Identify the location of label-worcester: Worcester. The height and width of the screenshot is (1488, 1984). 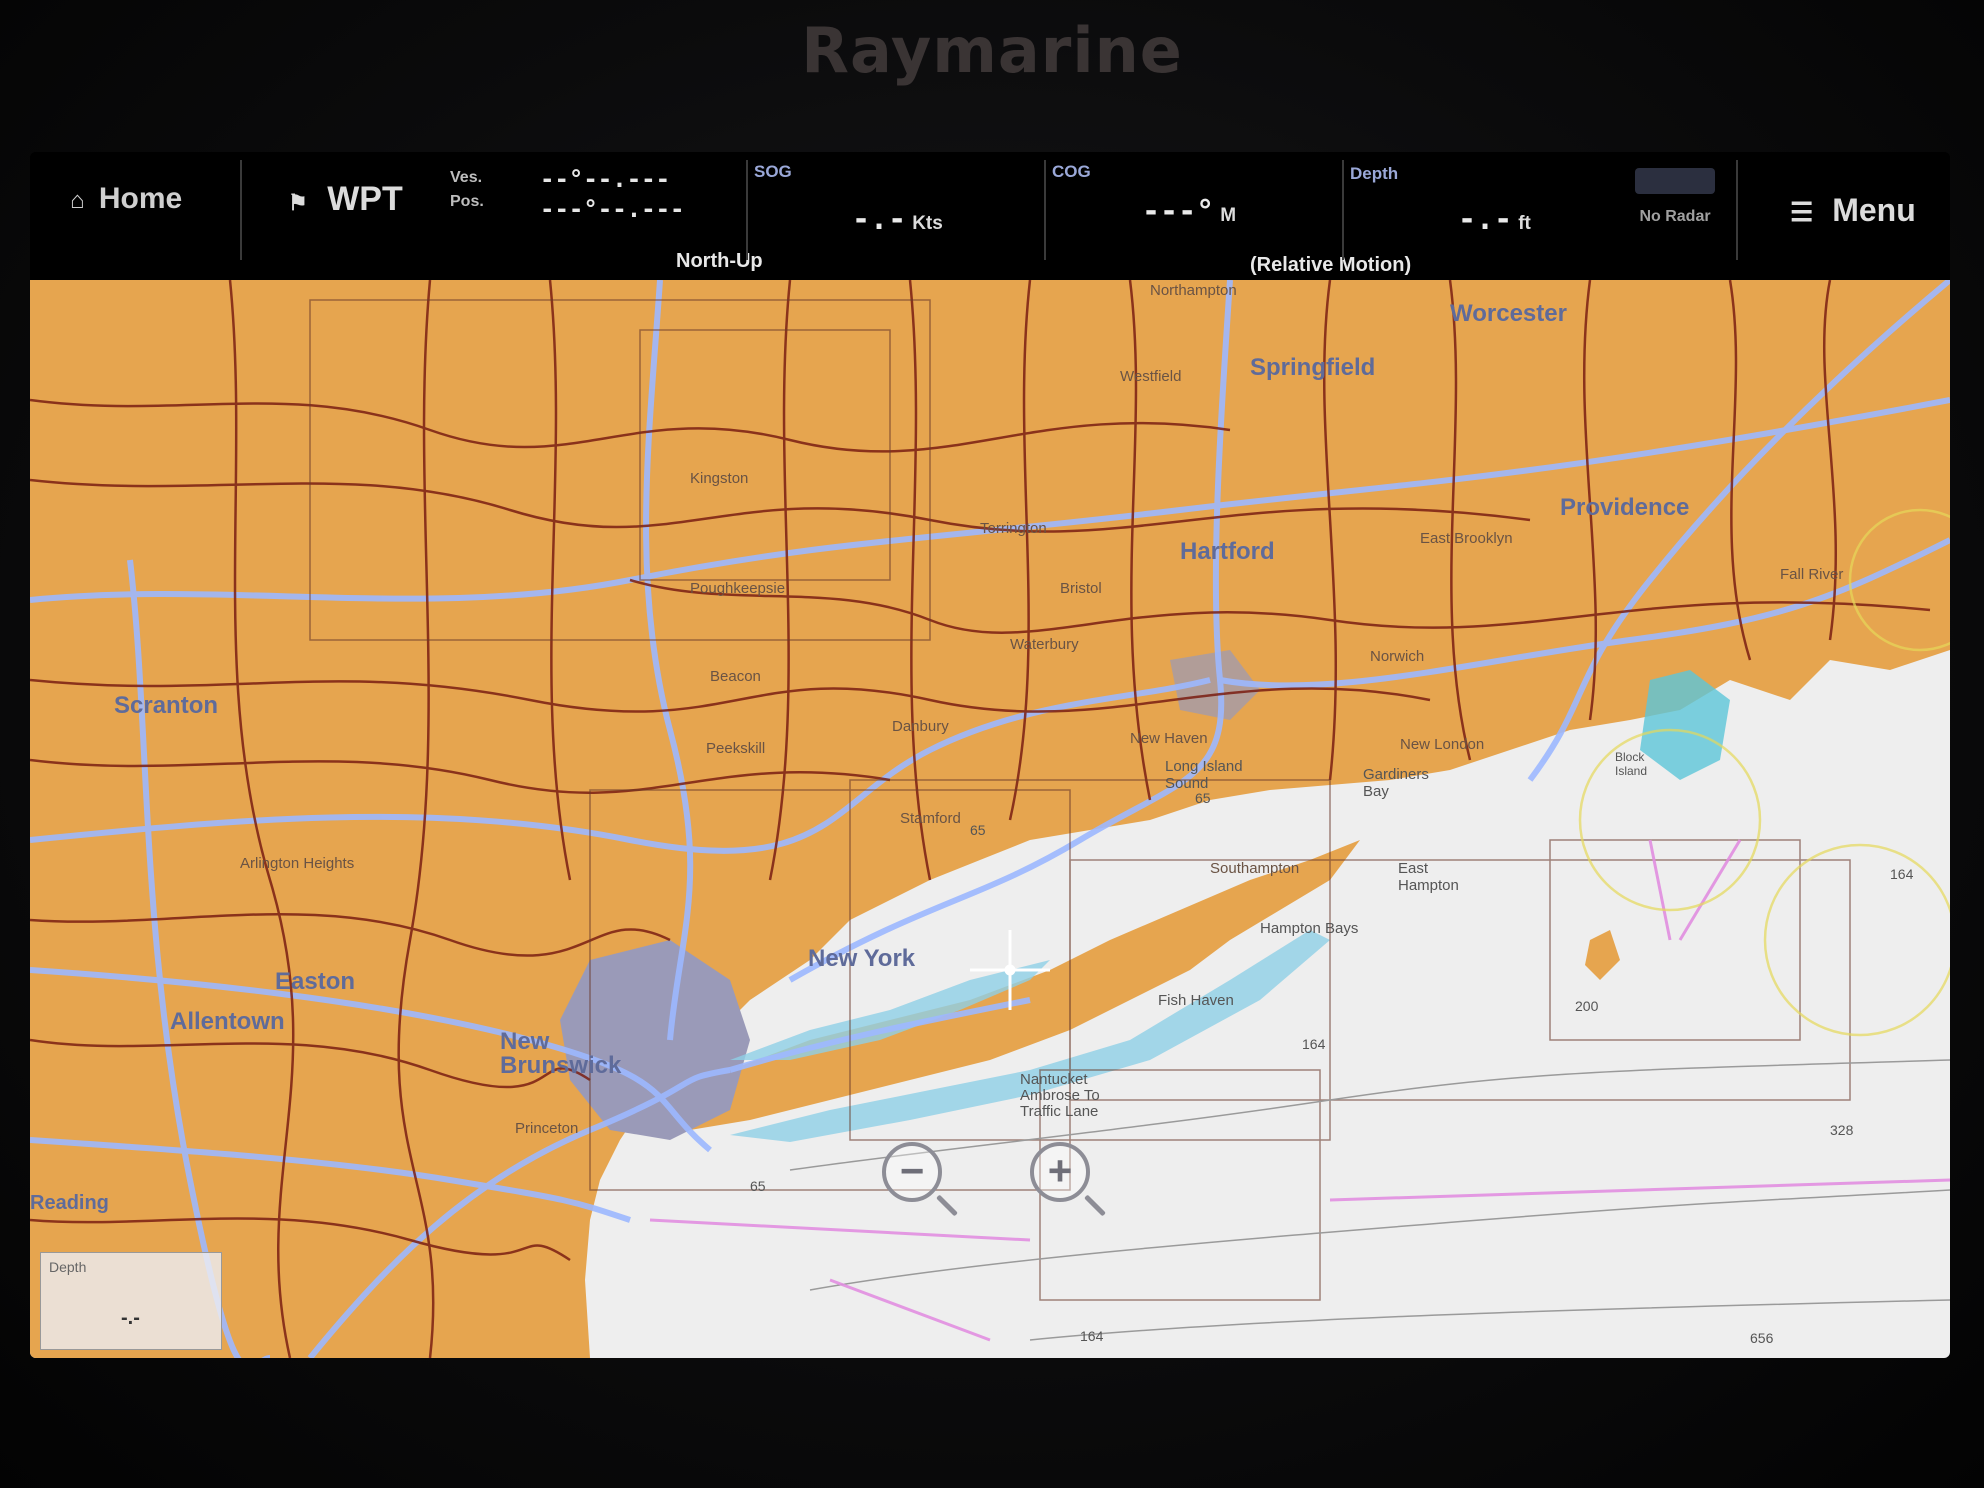
(1508, 313).